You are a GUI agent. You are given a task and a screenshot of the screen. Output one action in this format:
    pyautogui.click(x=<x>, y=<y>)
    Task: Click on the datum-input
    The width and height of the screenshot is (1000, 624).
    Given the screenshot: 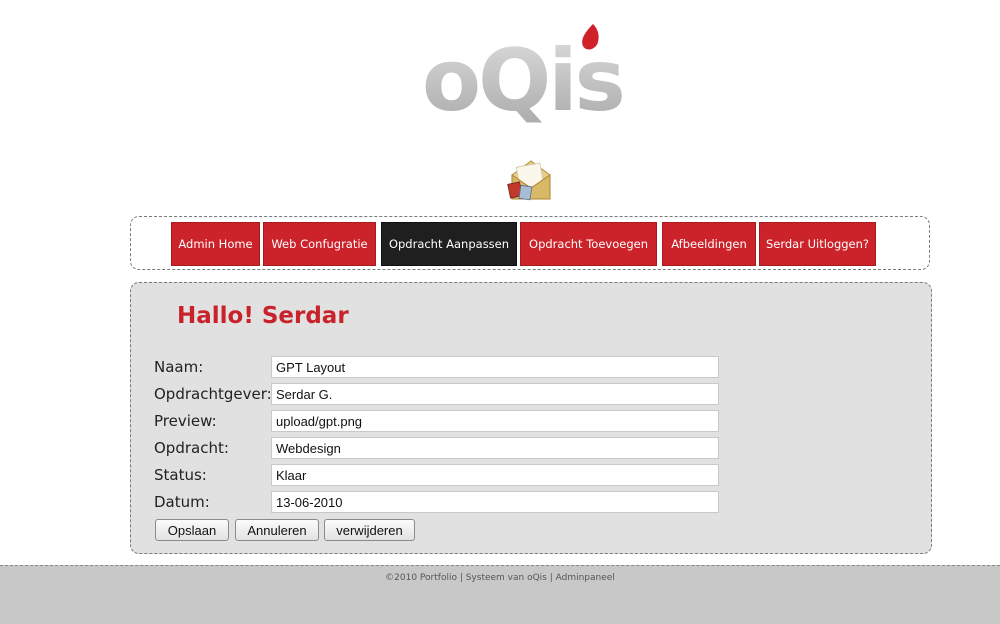 What is the action you would take?
    pyautogui.click(x=495, y=502)
    